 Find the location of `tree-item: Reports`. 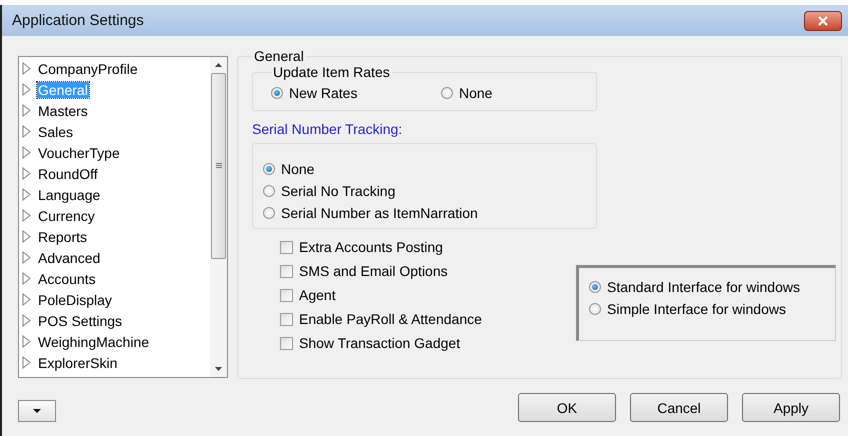

tree-item: Reports is located at coordinates (62, 236).